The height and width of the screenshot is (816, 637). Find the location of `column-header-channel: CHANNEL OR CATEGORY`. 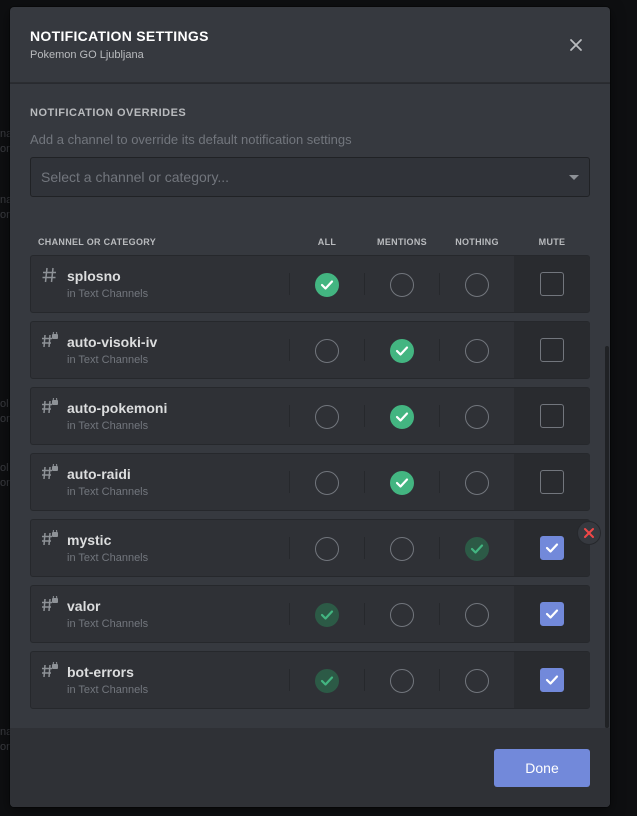

column-header-channel: CHANNEL OR CATEGORY is located at coordinates (97, 242).